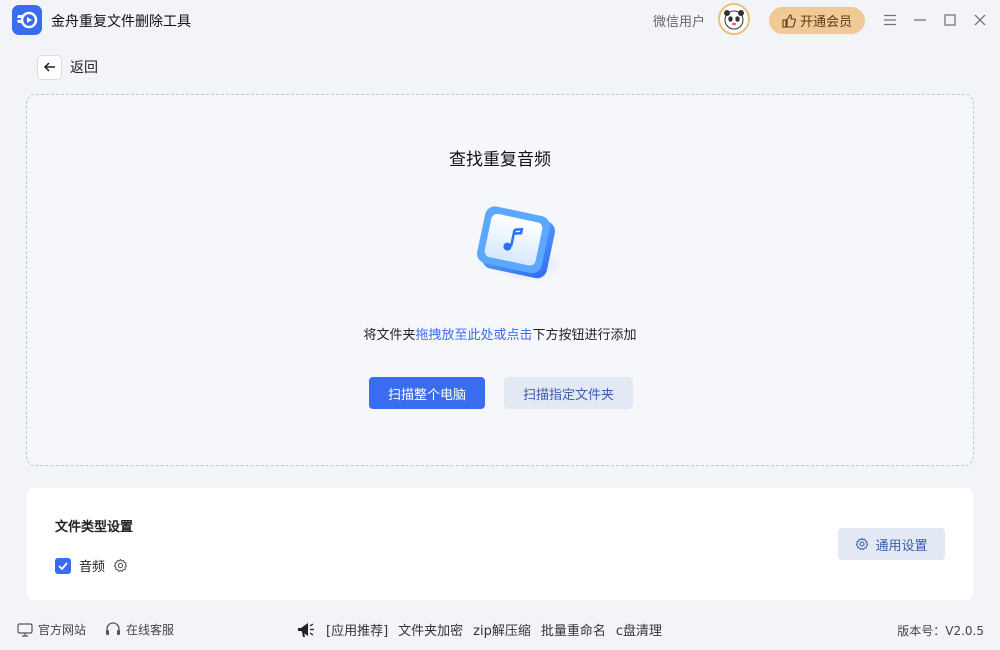 The image size is (1000, 650). I want to click on thumbs-up-icon, so click(789, 20).